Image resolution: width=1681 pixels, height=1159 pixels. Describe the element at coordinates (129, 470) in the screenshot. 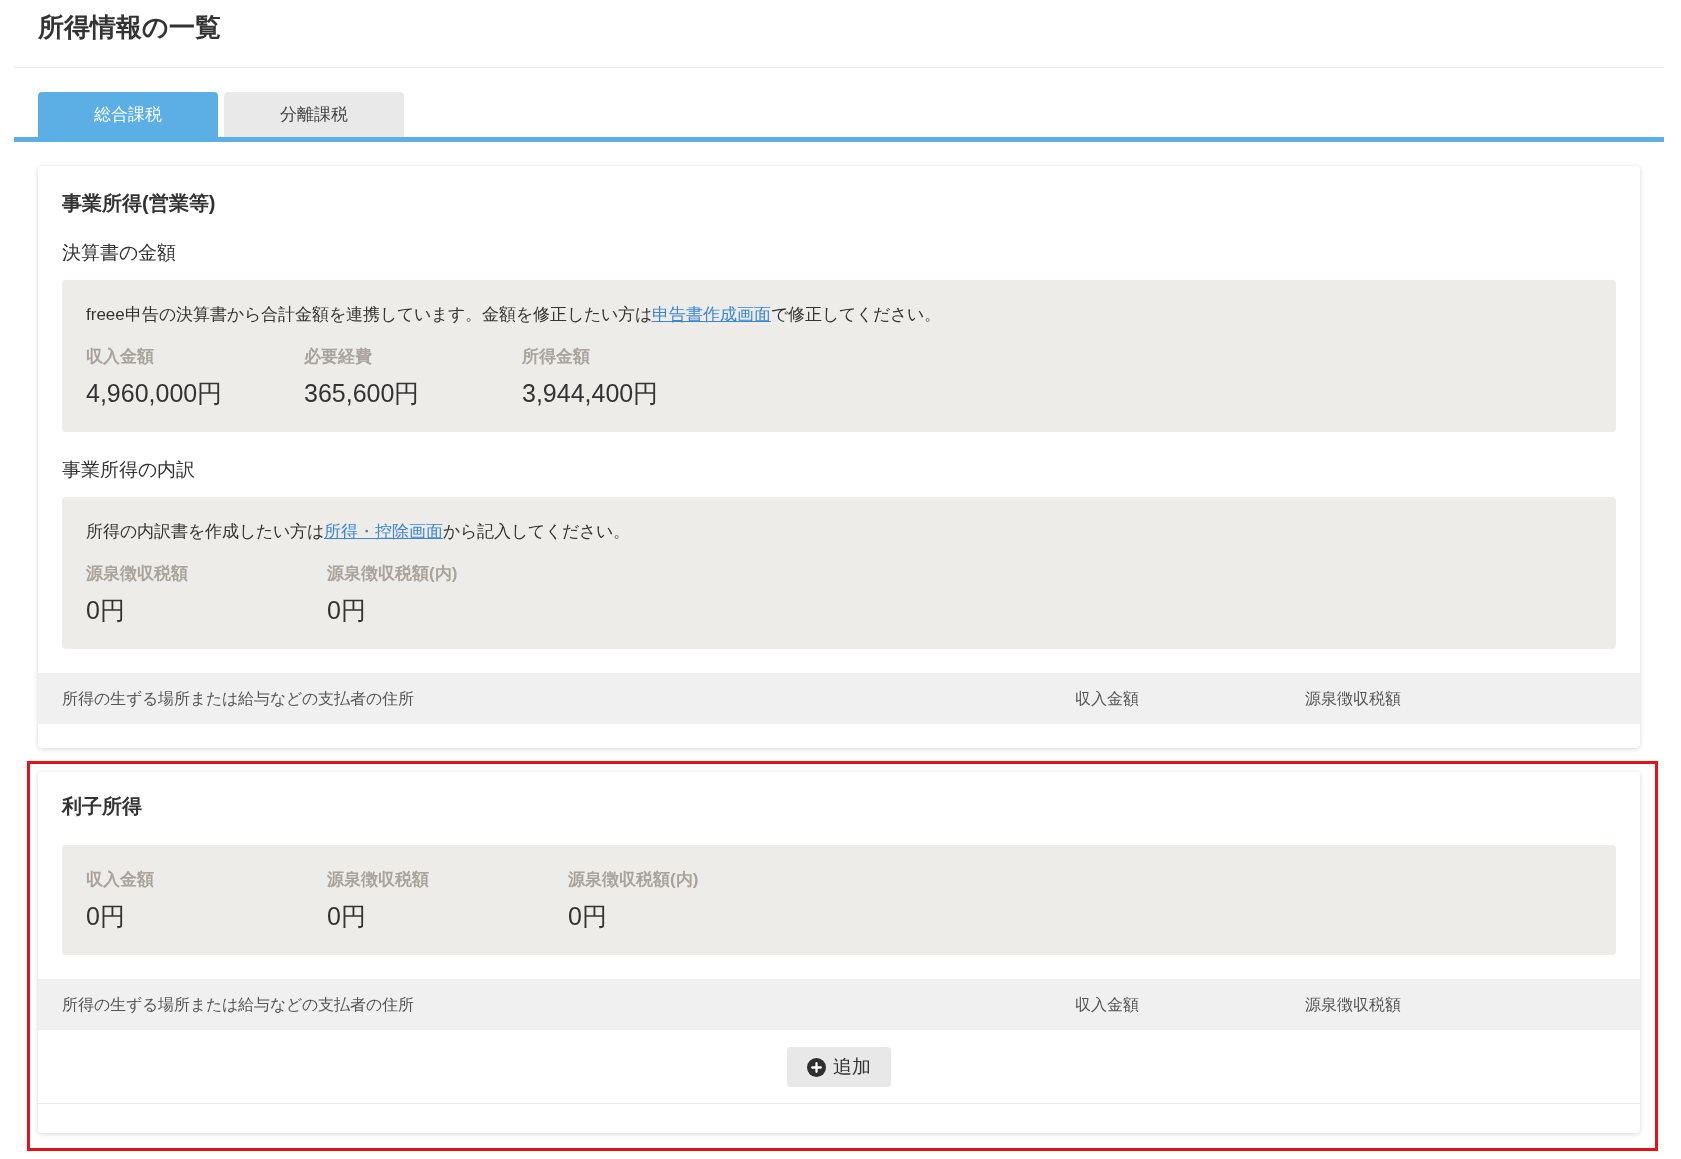

I see `subsection-heading: 事業所得の内訳` at that location.